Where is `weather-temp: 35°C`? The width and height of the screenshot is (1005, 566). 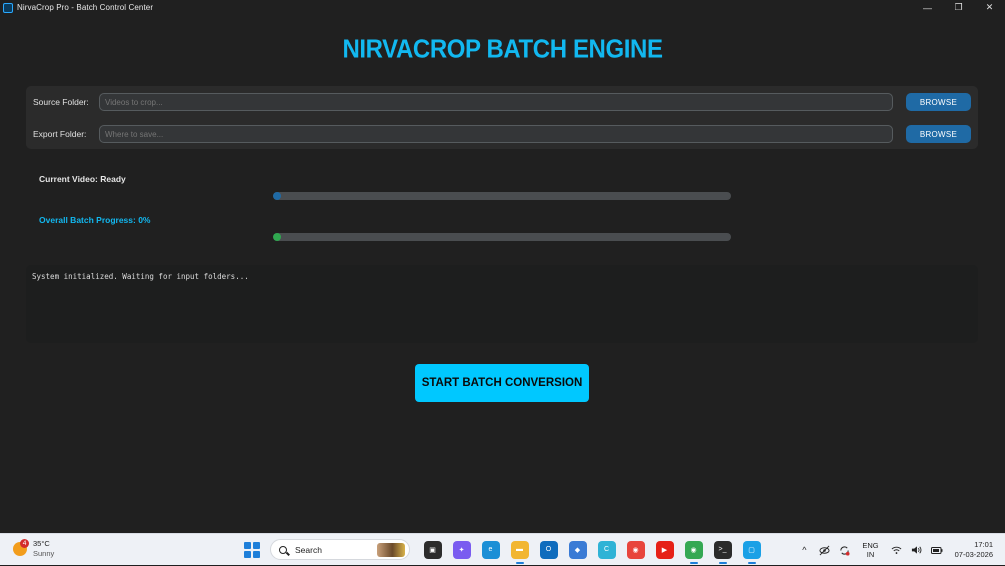
weather-temp: 35°C is located at coordinates (41, 543).